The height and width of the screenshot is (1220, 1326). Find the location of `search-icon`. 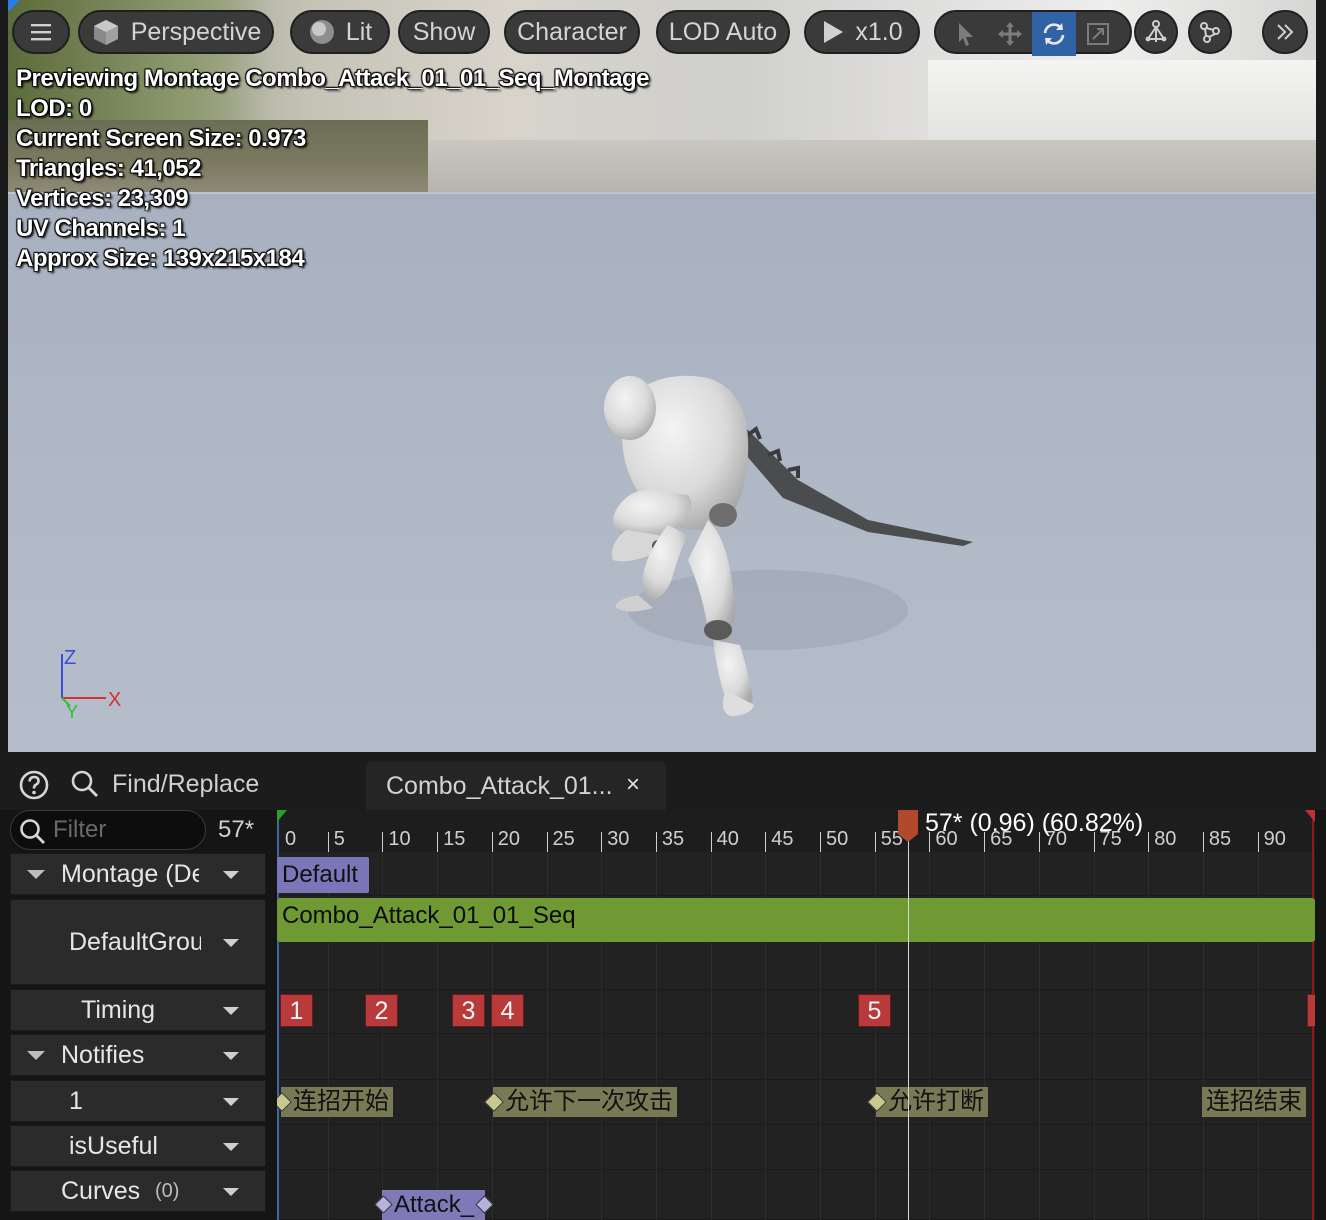

search-icon is located at coordinates (84, 783).